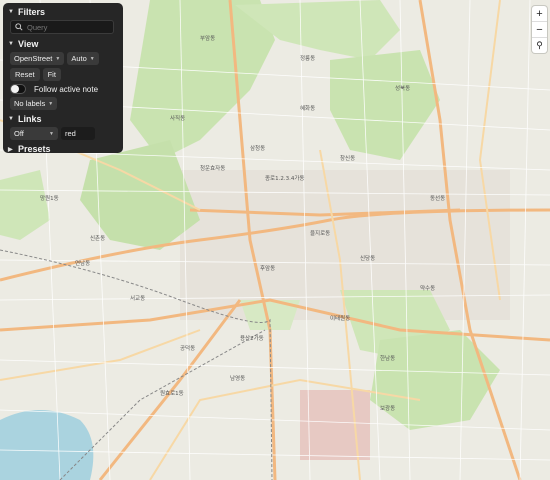 The image size is (550, 480). I want to click on labels-value: No labels, so click(30, 103).